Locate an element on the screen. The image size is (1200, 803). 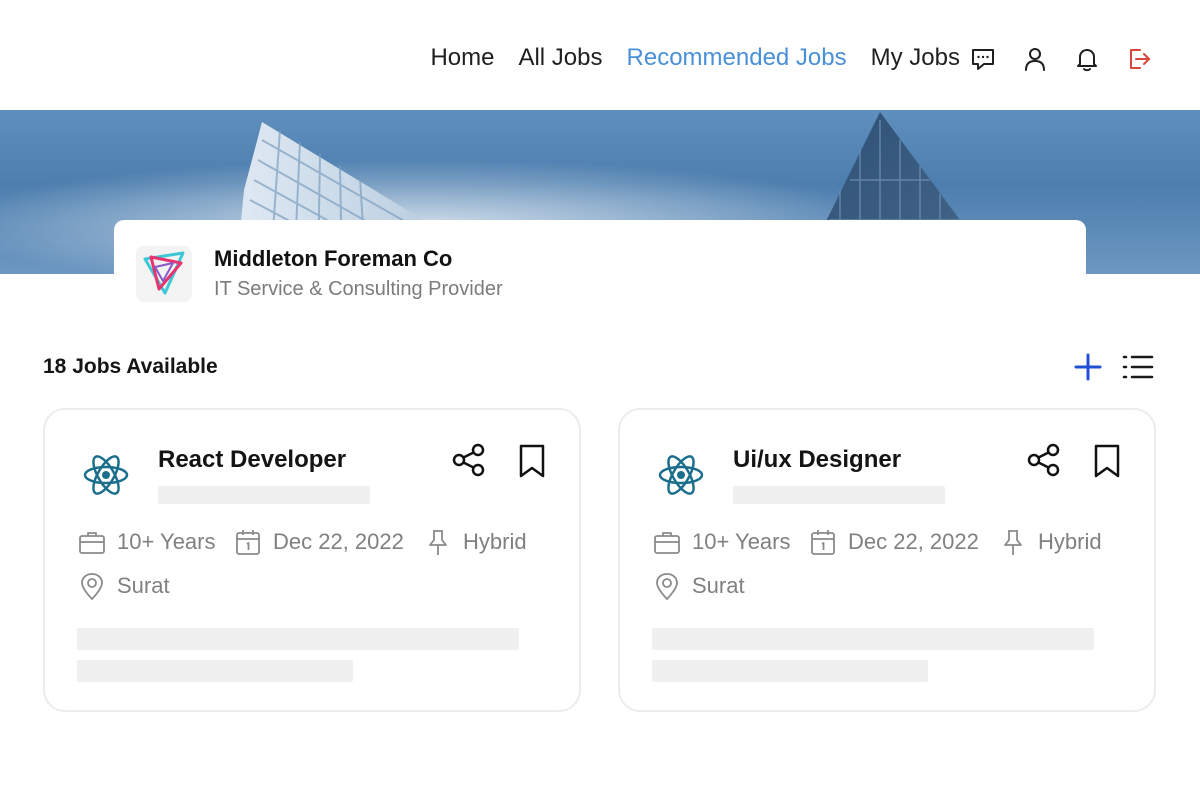
nav-links: Home All Jobs Recommended Jobs My Jobs is located at coordinates (695, 58).